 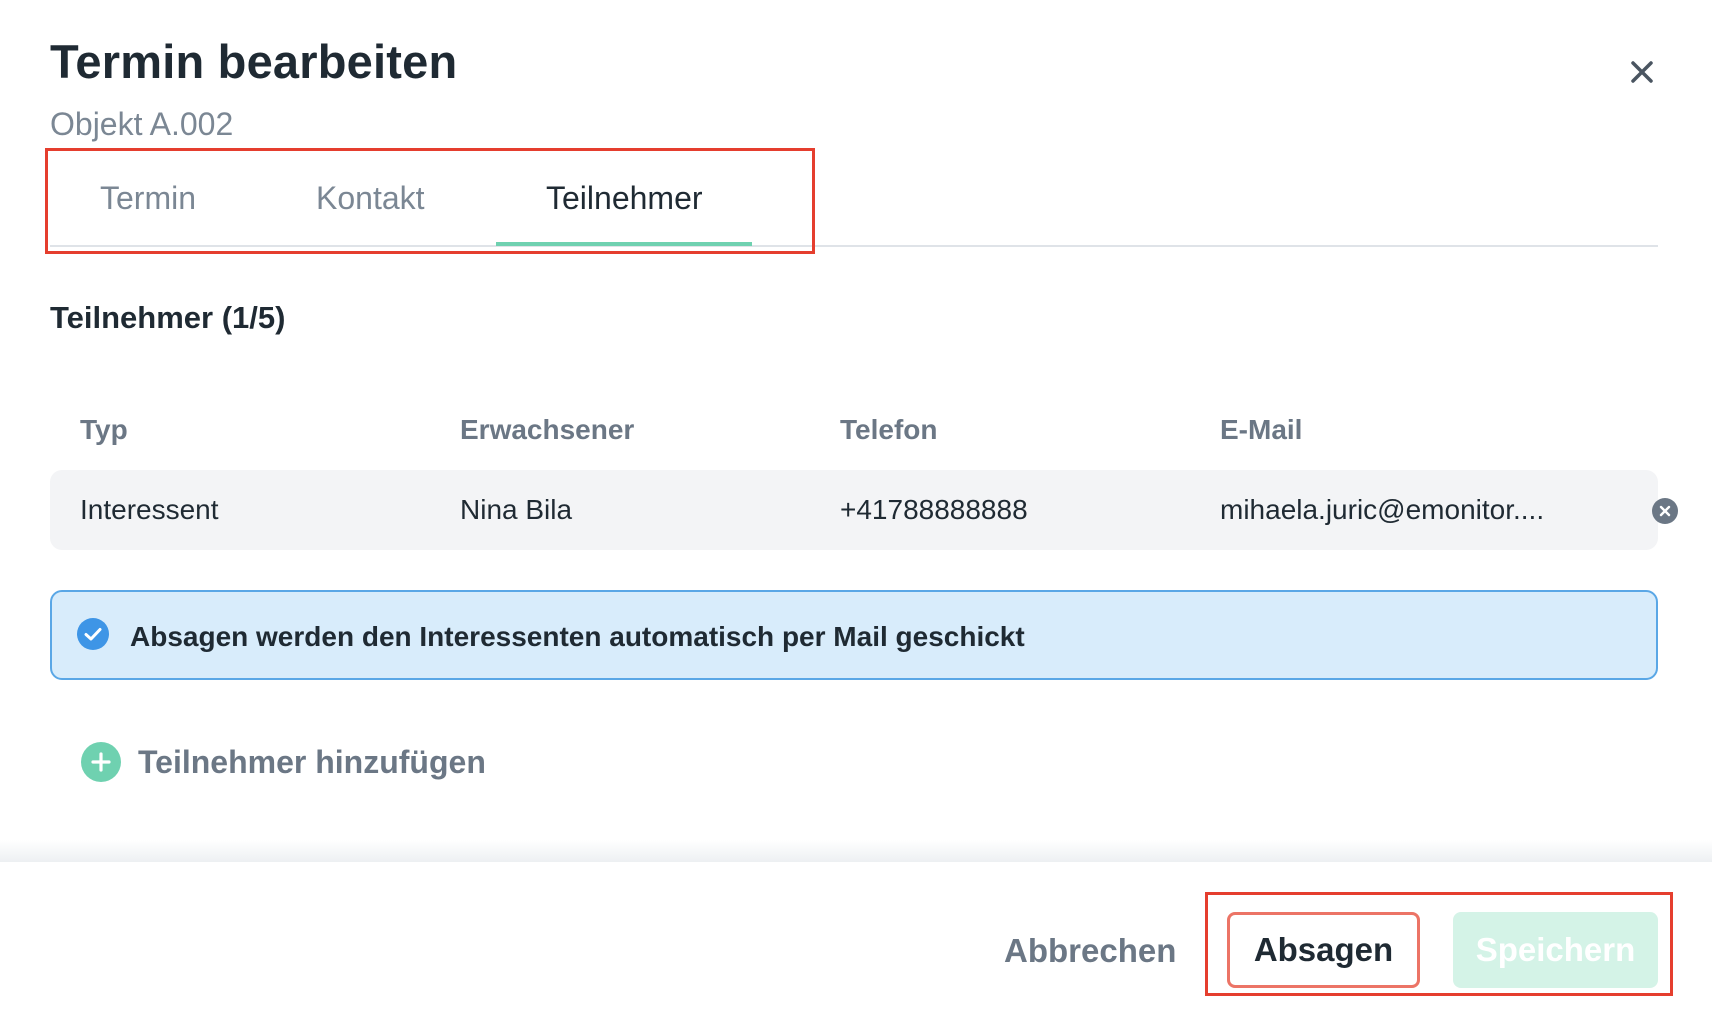 What do you see at coordinates (547, 429) in the screenshot?
I see `column-header-erwachsener: Erwachsener` at bounding box center [547, 429].